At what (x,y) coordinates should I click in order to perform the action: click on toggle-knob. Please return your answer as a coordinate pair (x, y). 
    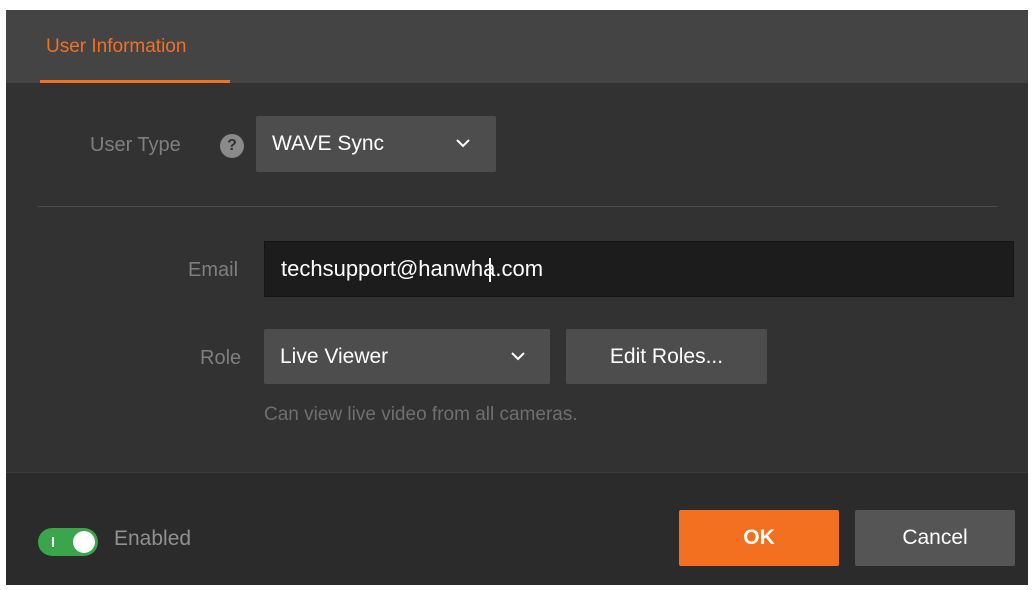
    Looking at the image, I should click on (84, 542).